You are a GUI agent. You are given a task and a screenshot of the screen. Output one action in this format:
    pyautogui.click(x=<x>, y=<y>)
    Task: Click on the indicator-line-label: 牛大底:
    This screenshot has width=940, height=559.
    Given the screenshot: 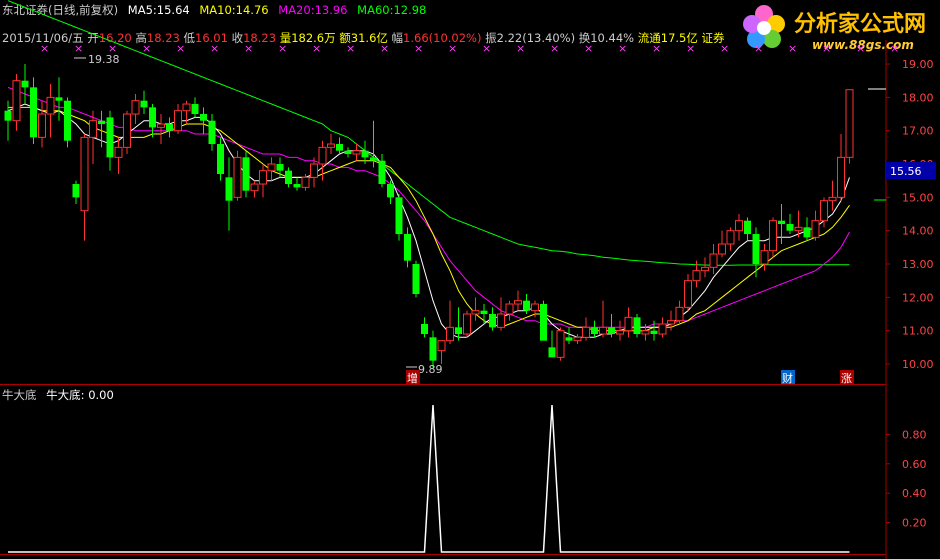 What is the action you would take?
    pyautogui.click(x=65, y=395)
    